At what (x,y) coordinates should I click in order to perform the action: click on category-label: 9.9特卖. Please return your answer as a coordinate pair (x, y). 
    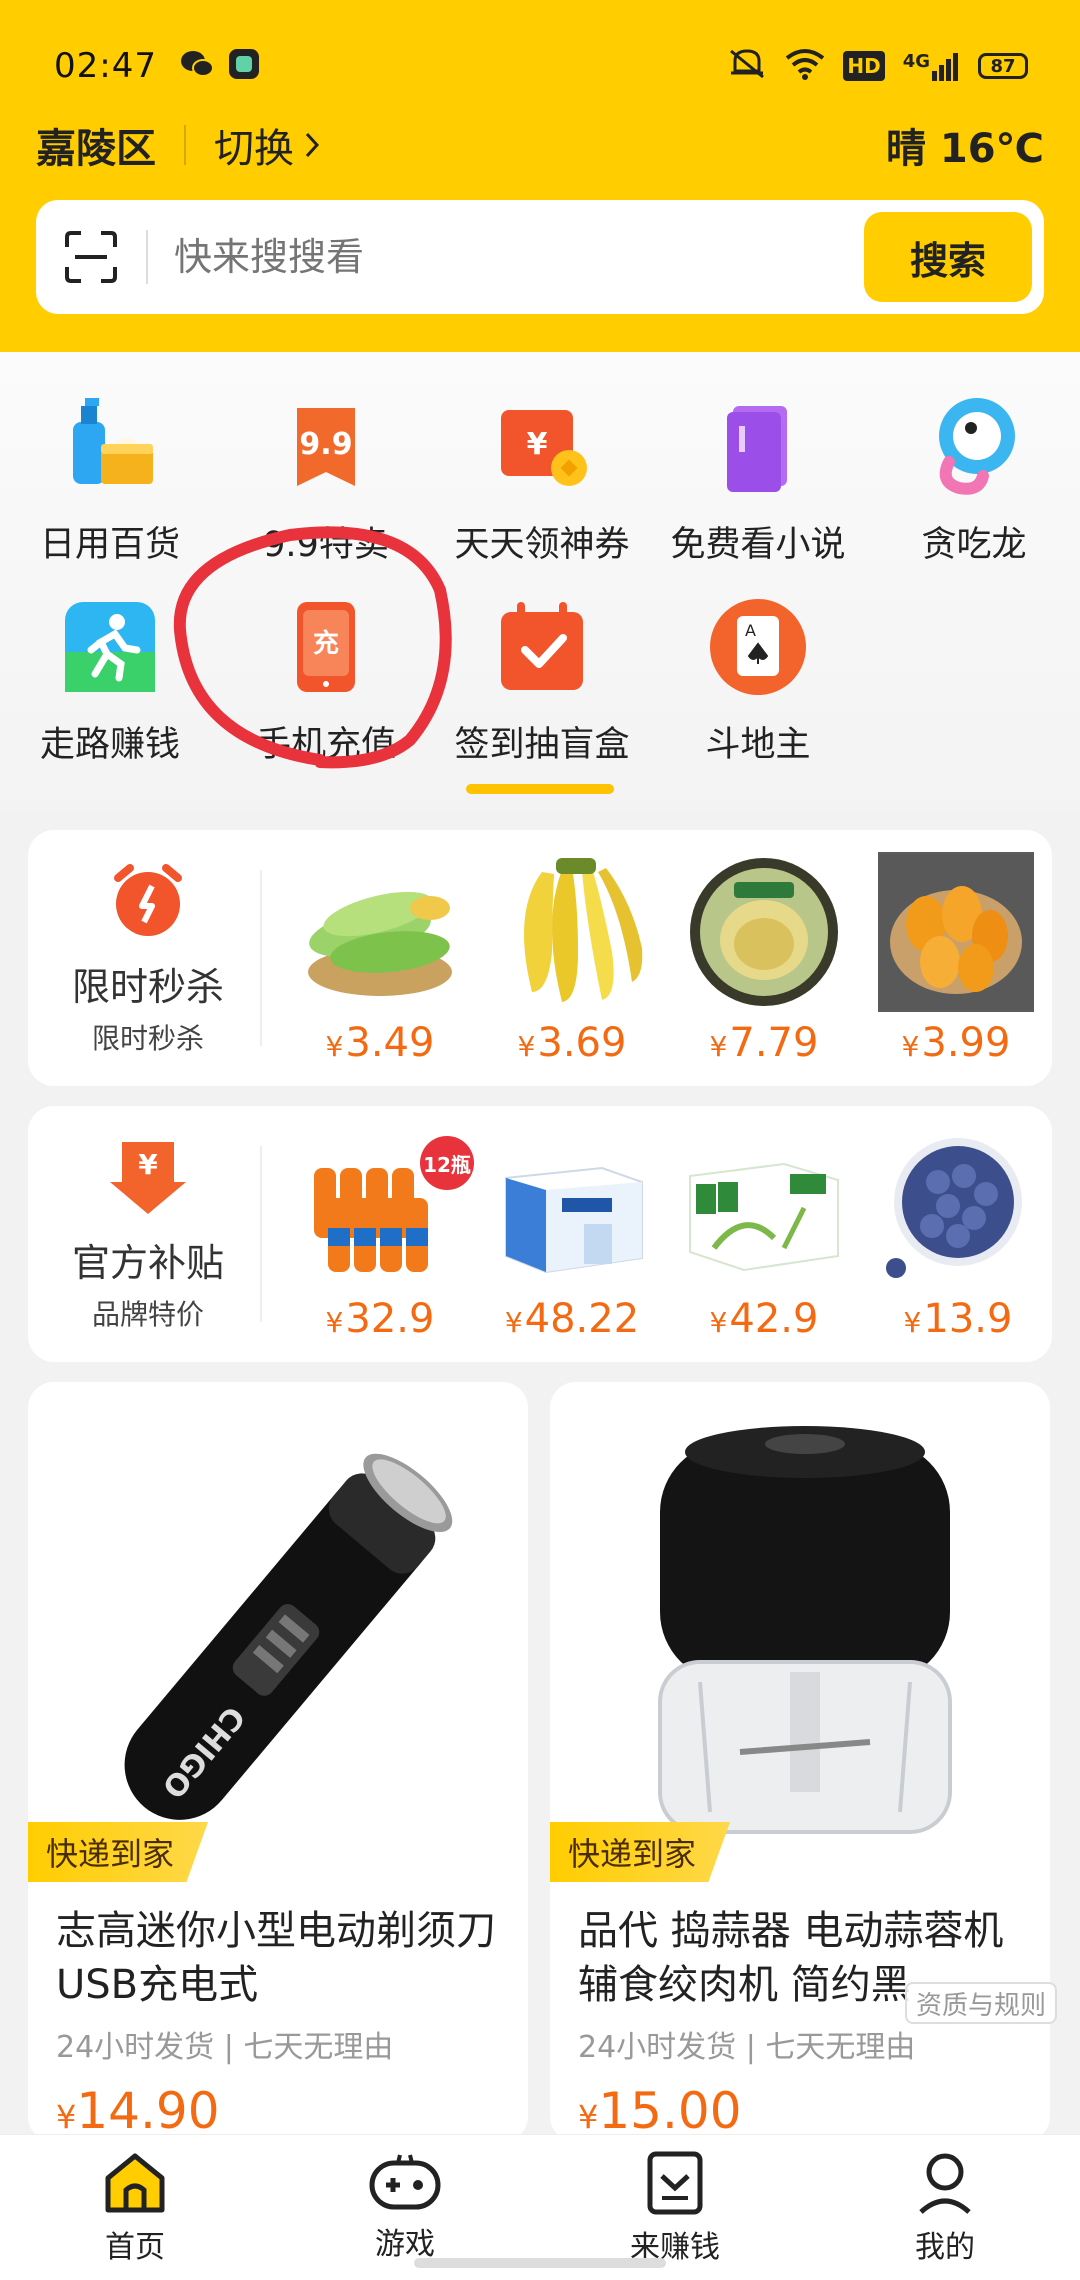
    Looking at the image, I should click on (326, 545).